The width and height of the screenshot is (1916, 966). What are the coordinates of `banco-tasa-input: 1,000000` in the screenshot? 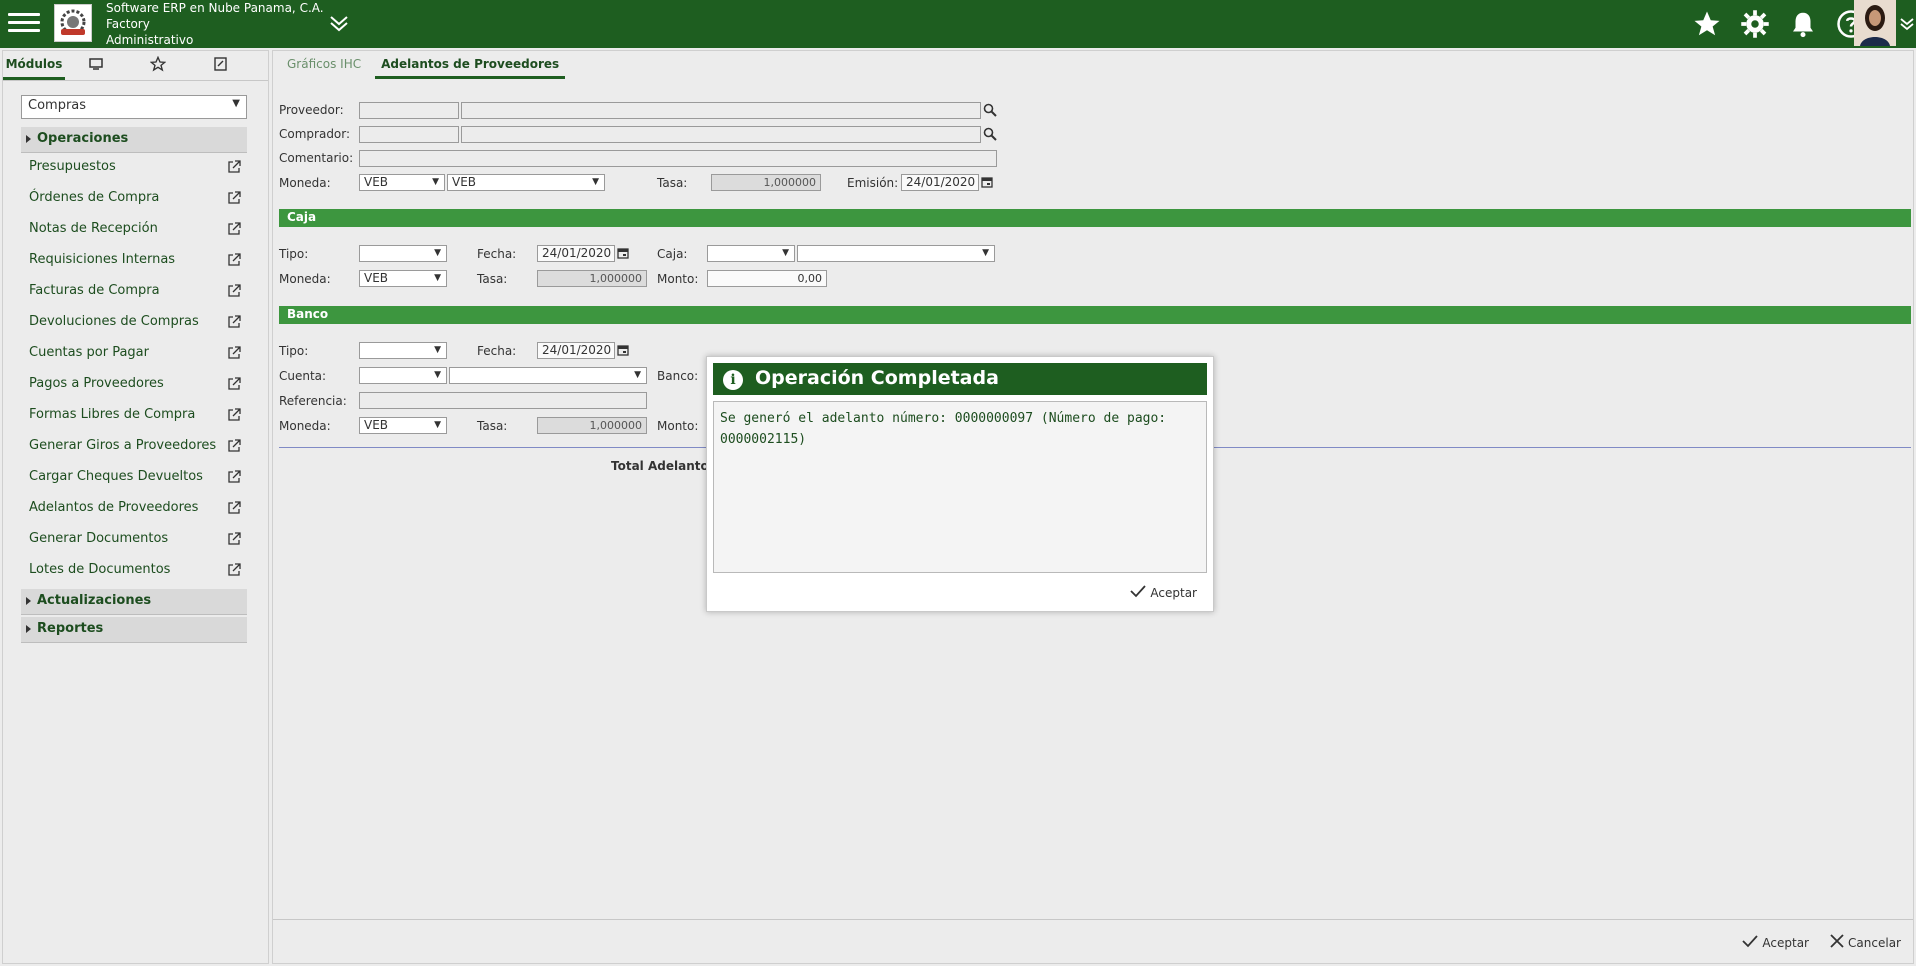 It's located at (592, 425).